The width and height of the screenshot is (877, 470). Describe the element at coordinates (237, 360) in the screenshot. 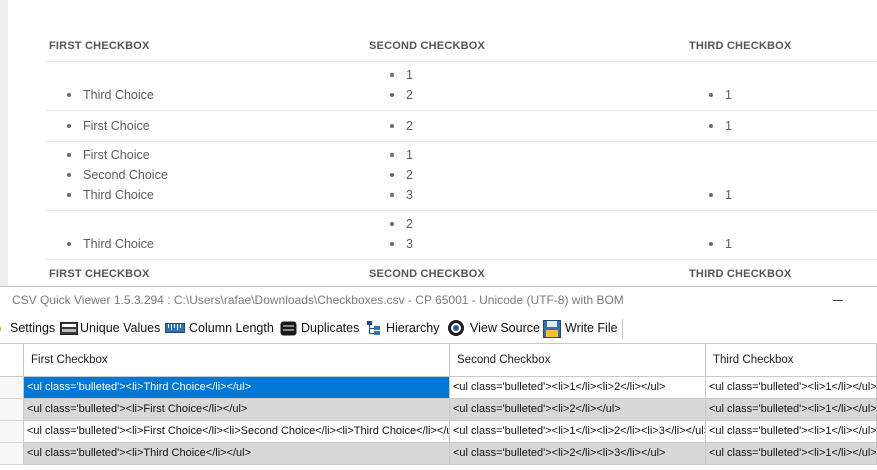

I see `column-header-first-checkbox: First Checkbox` at that location.